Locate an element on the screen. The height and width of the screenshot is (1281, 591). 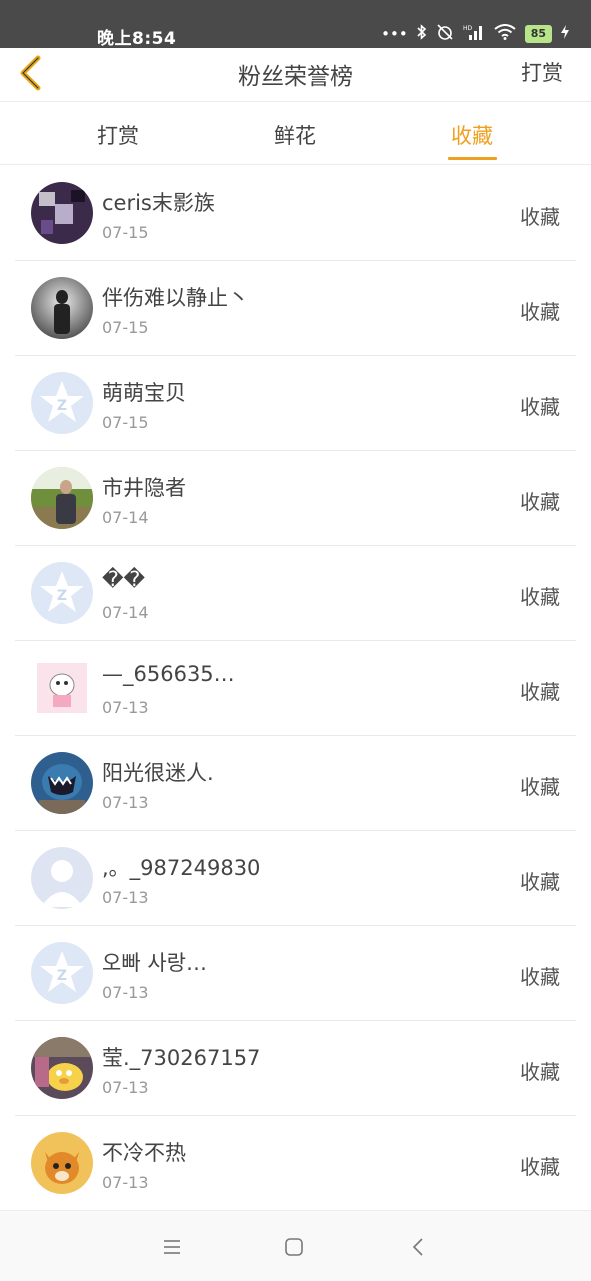
page-title: 粉丝荣誉榜 is located at coordinates (295, 77).